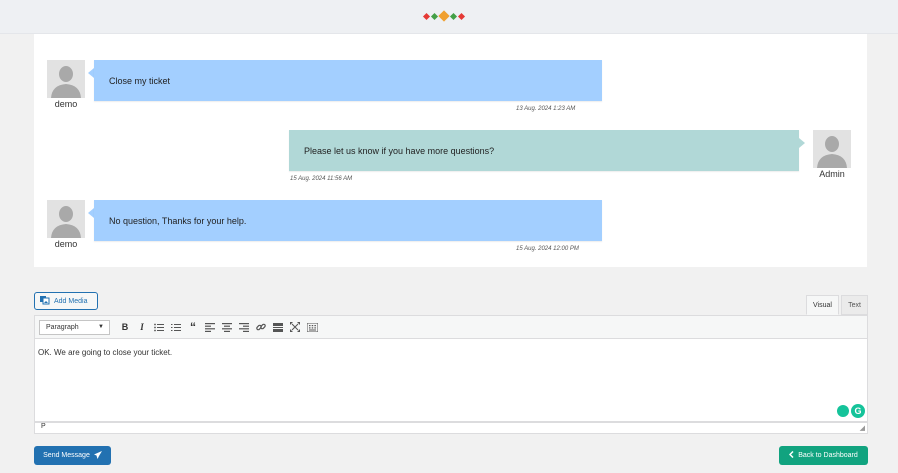  What do you see at coordinates (802, 143) in the screenshot?
I see `bubble-arrow` at bounding box center [802, 143].